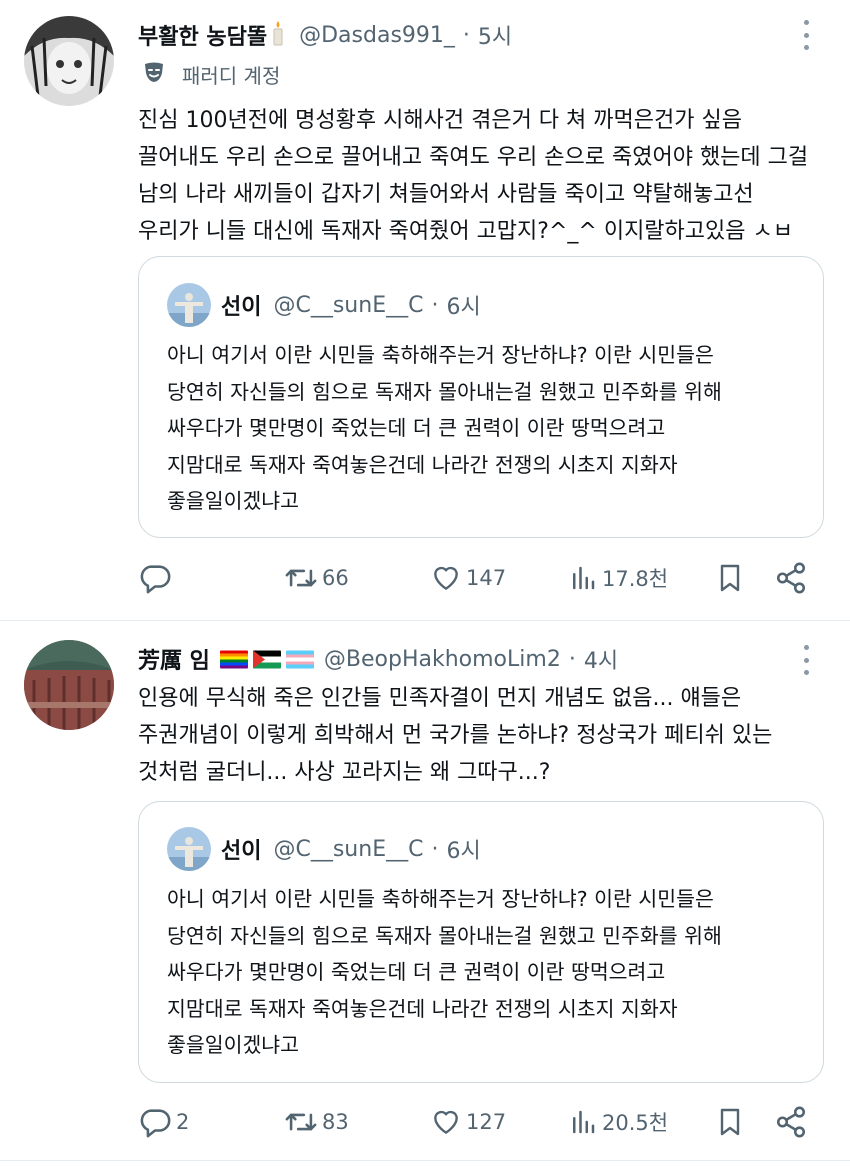 This screenshot has width=850, height=1176. What do you see at coordinates (231, 75) in the screenshot?
I see `parody-label-text: 패러디 계정` at bounding box center [231, 75].